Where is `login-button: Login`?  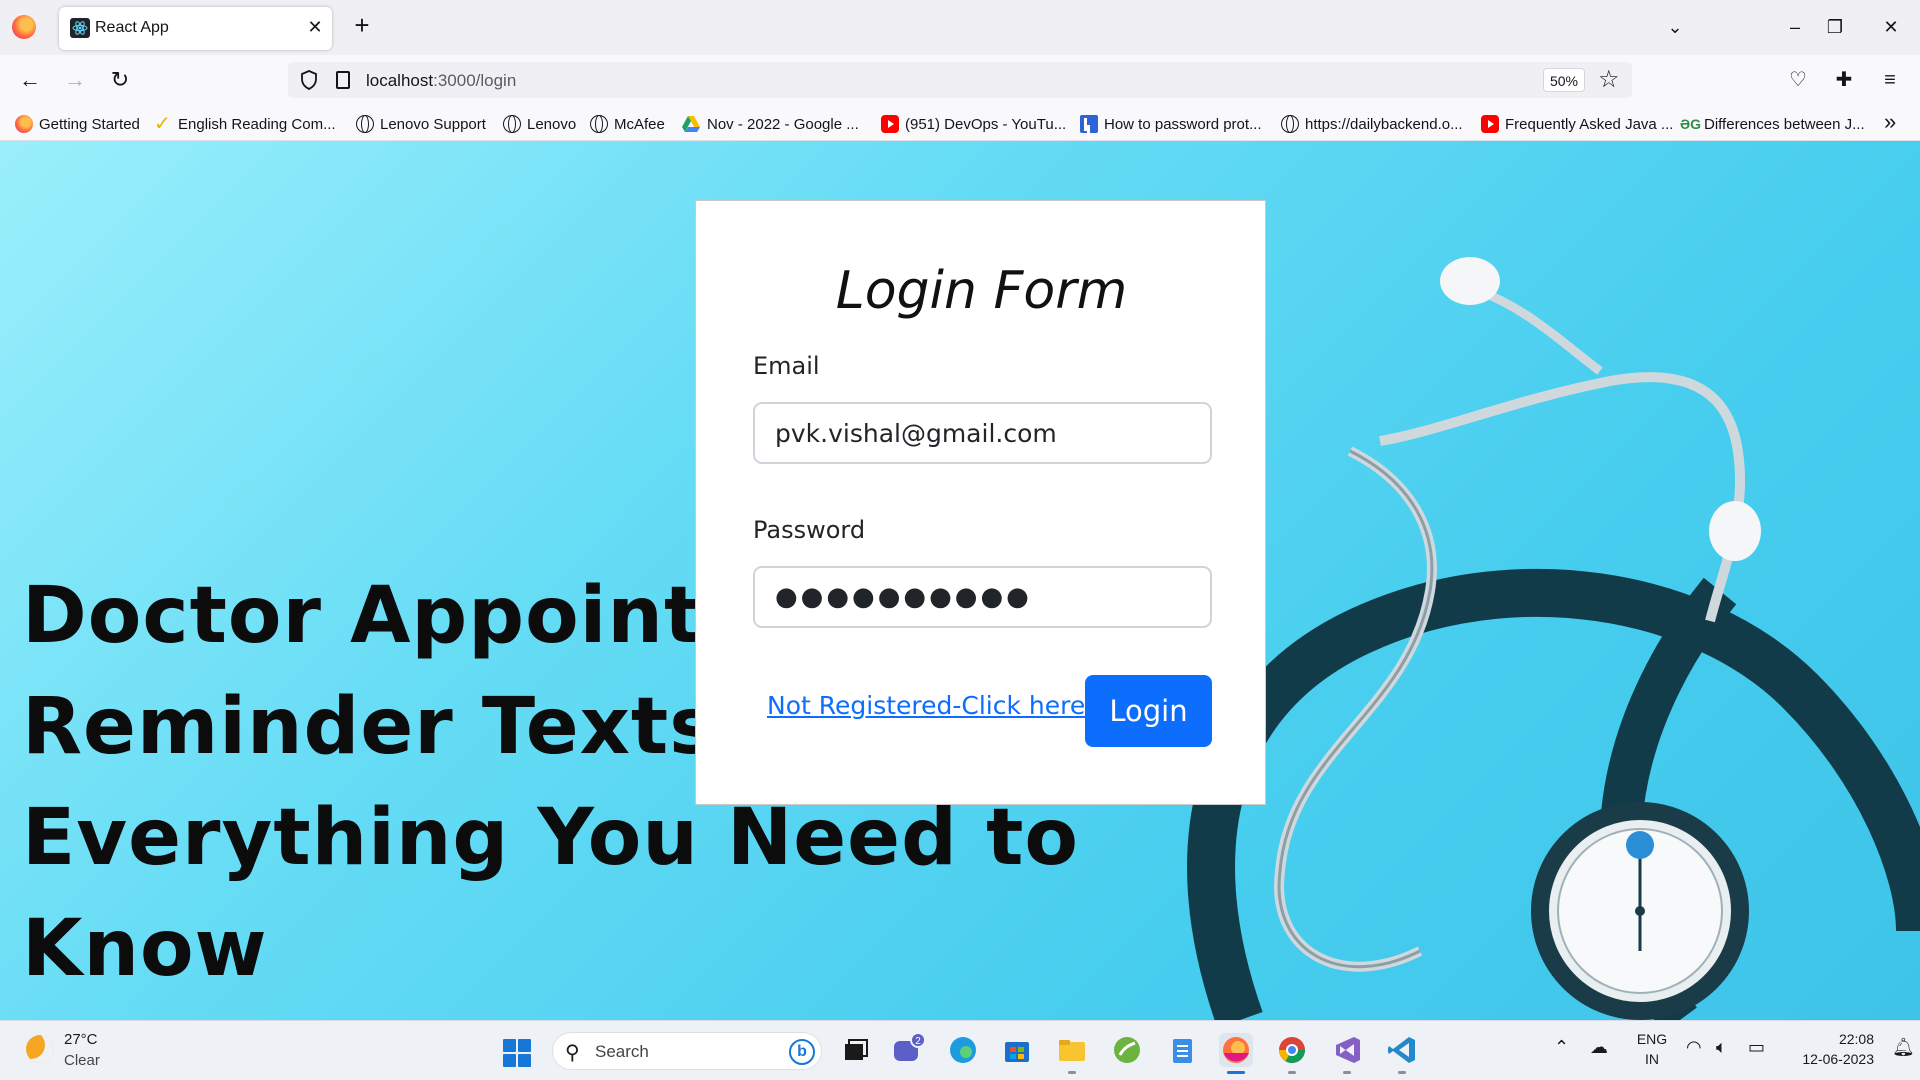 login-button: Login is located at coordinates (1148, 711).